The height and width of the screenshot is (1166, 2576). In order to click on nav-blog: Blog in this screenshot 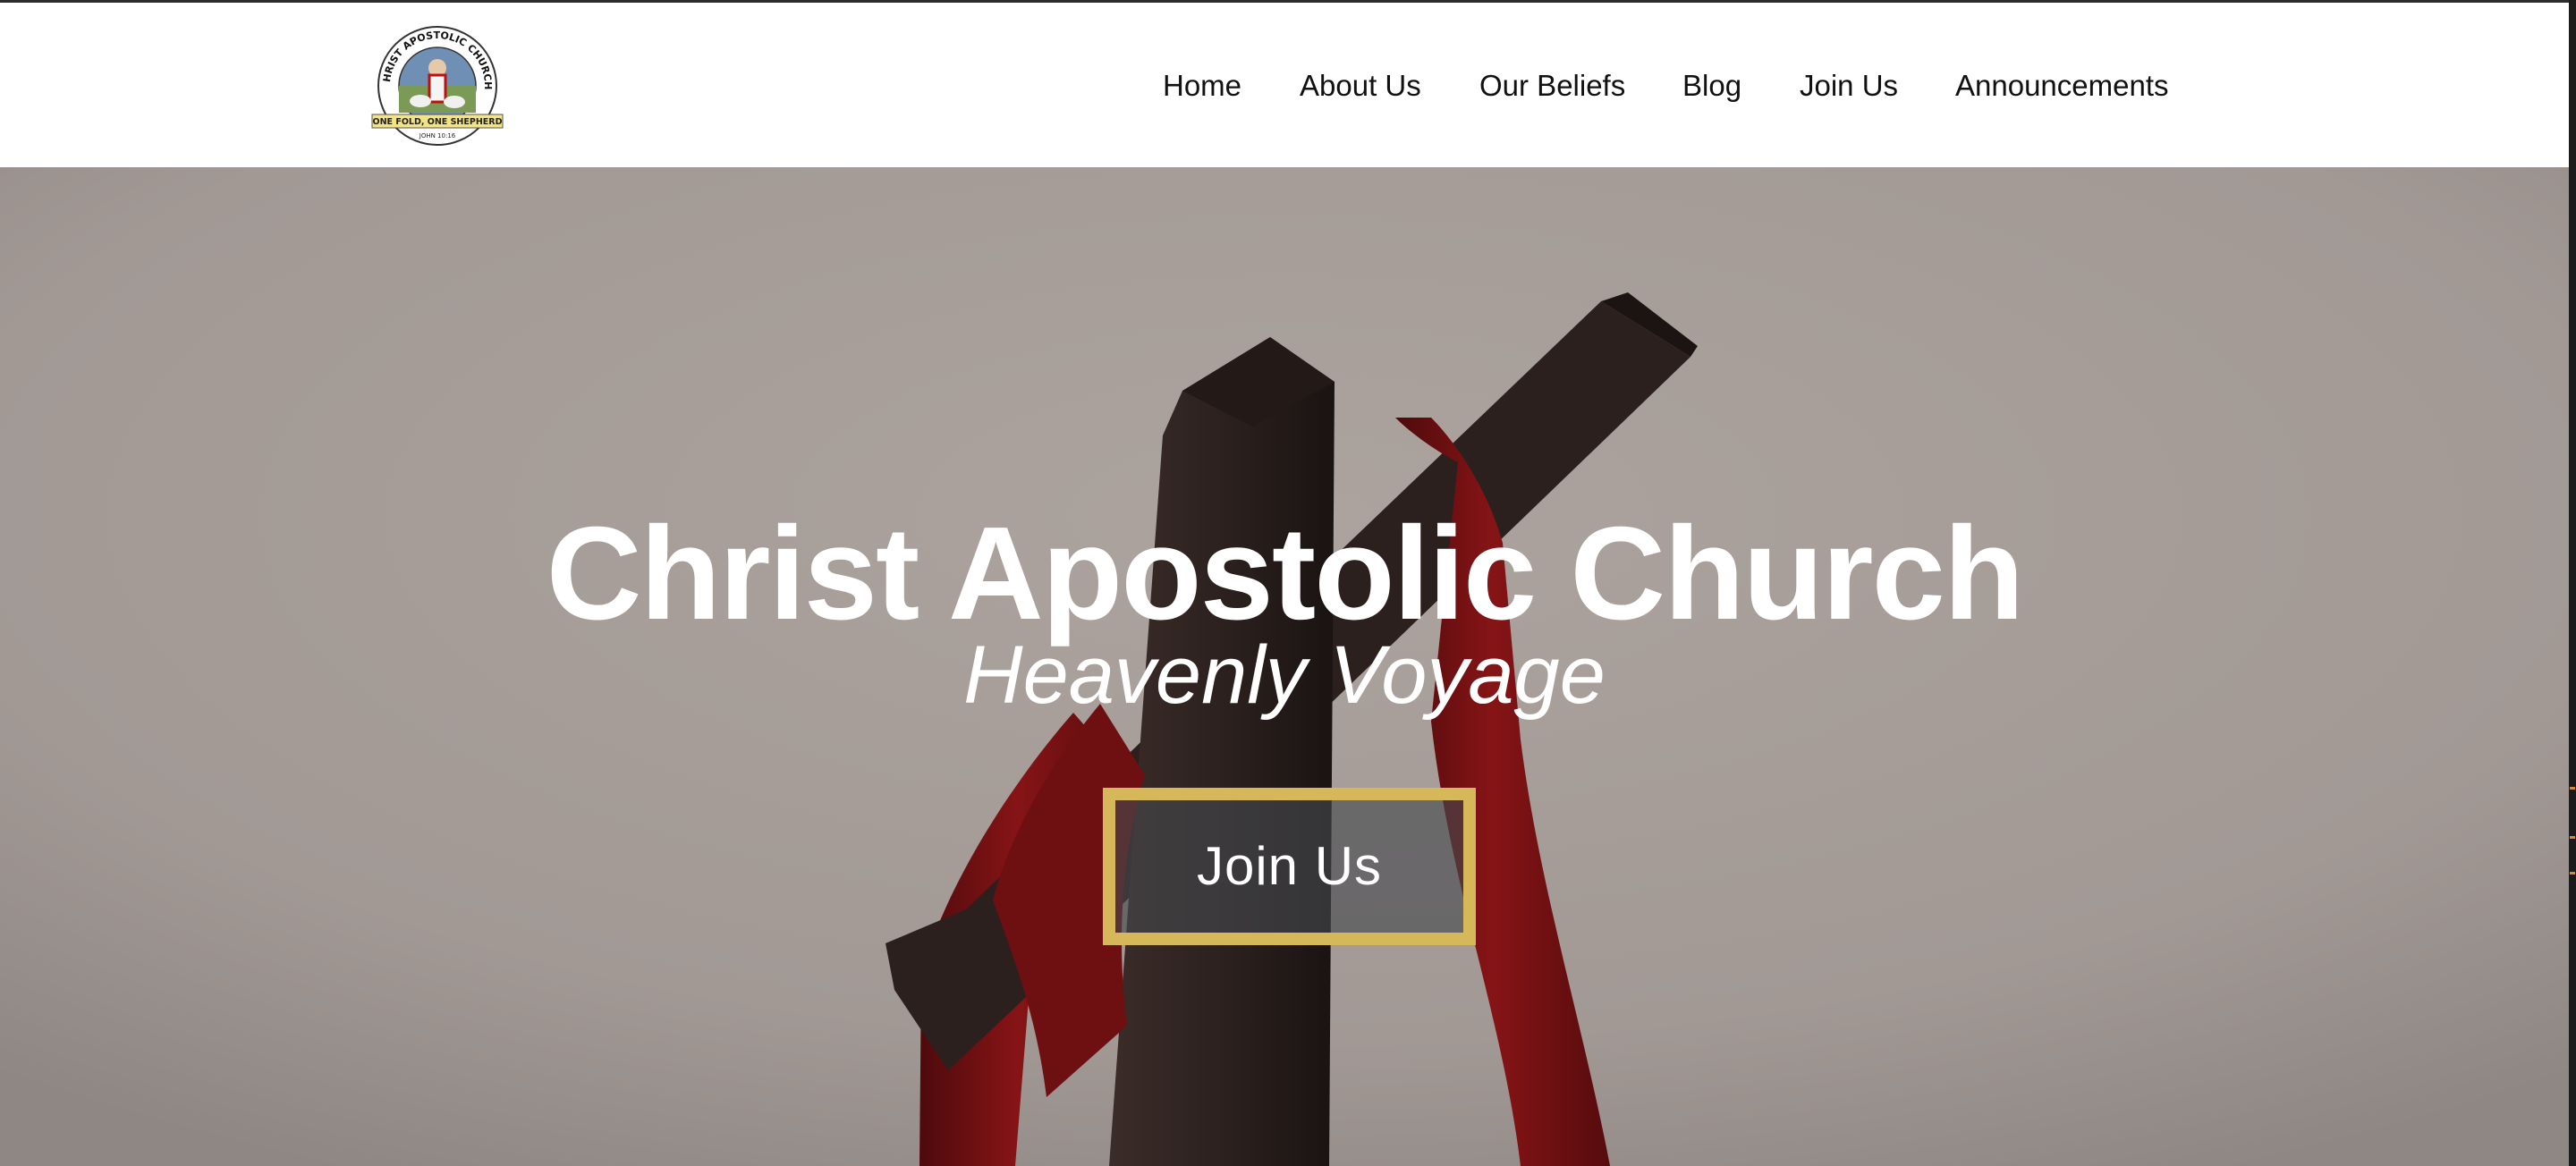, I will do `click(1711, 86)`.